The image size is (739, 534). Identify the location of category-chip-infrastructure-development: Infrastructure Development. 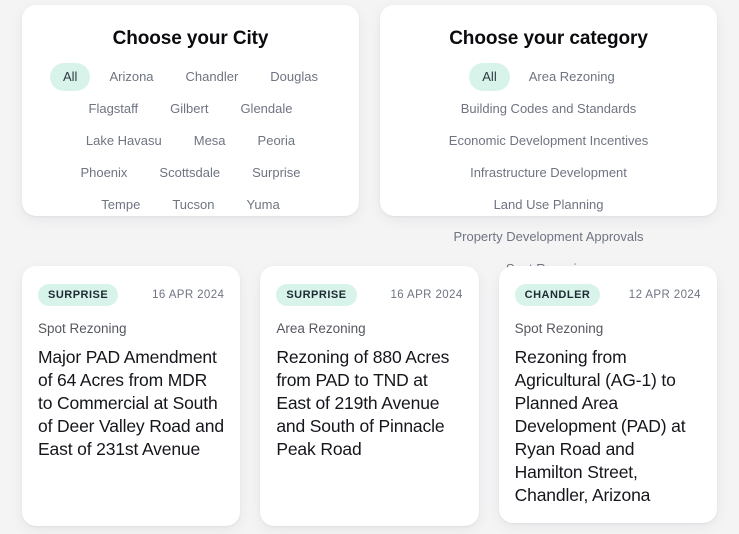
(548, 173).